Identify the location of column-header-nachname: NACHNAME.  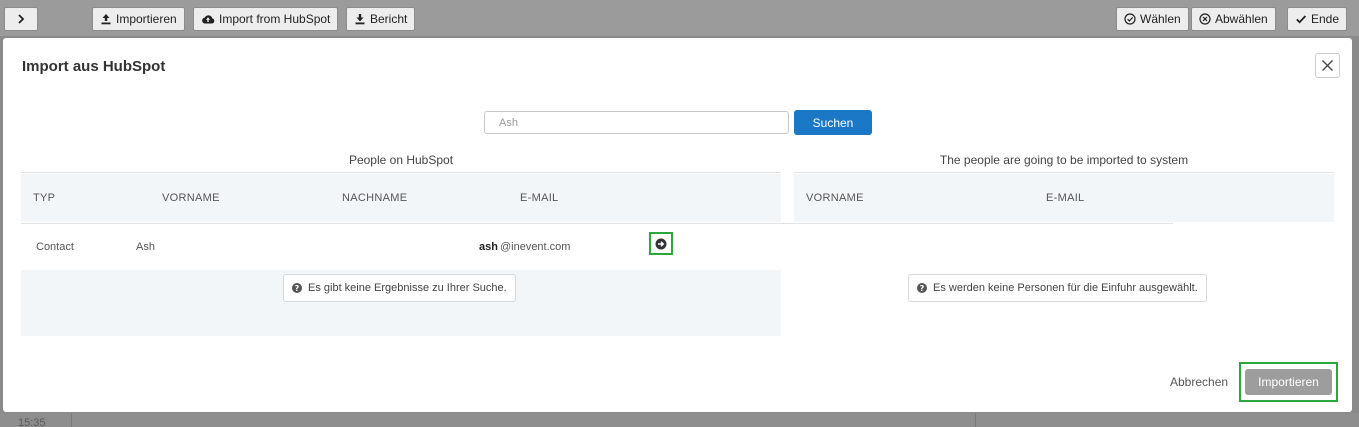
(375, 198).